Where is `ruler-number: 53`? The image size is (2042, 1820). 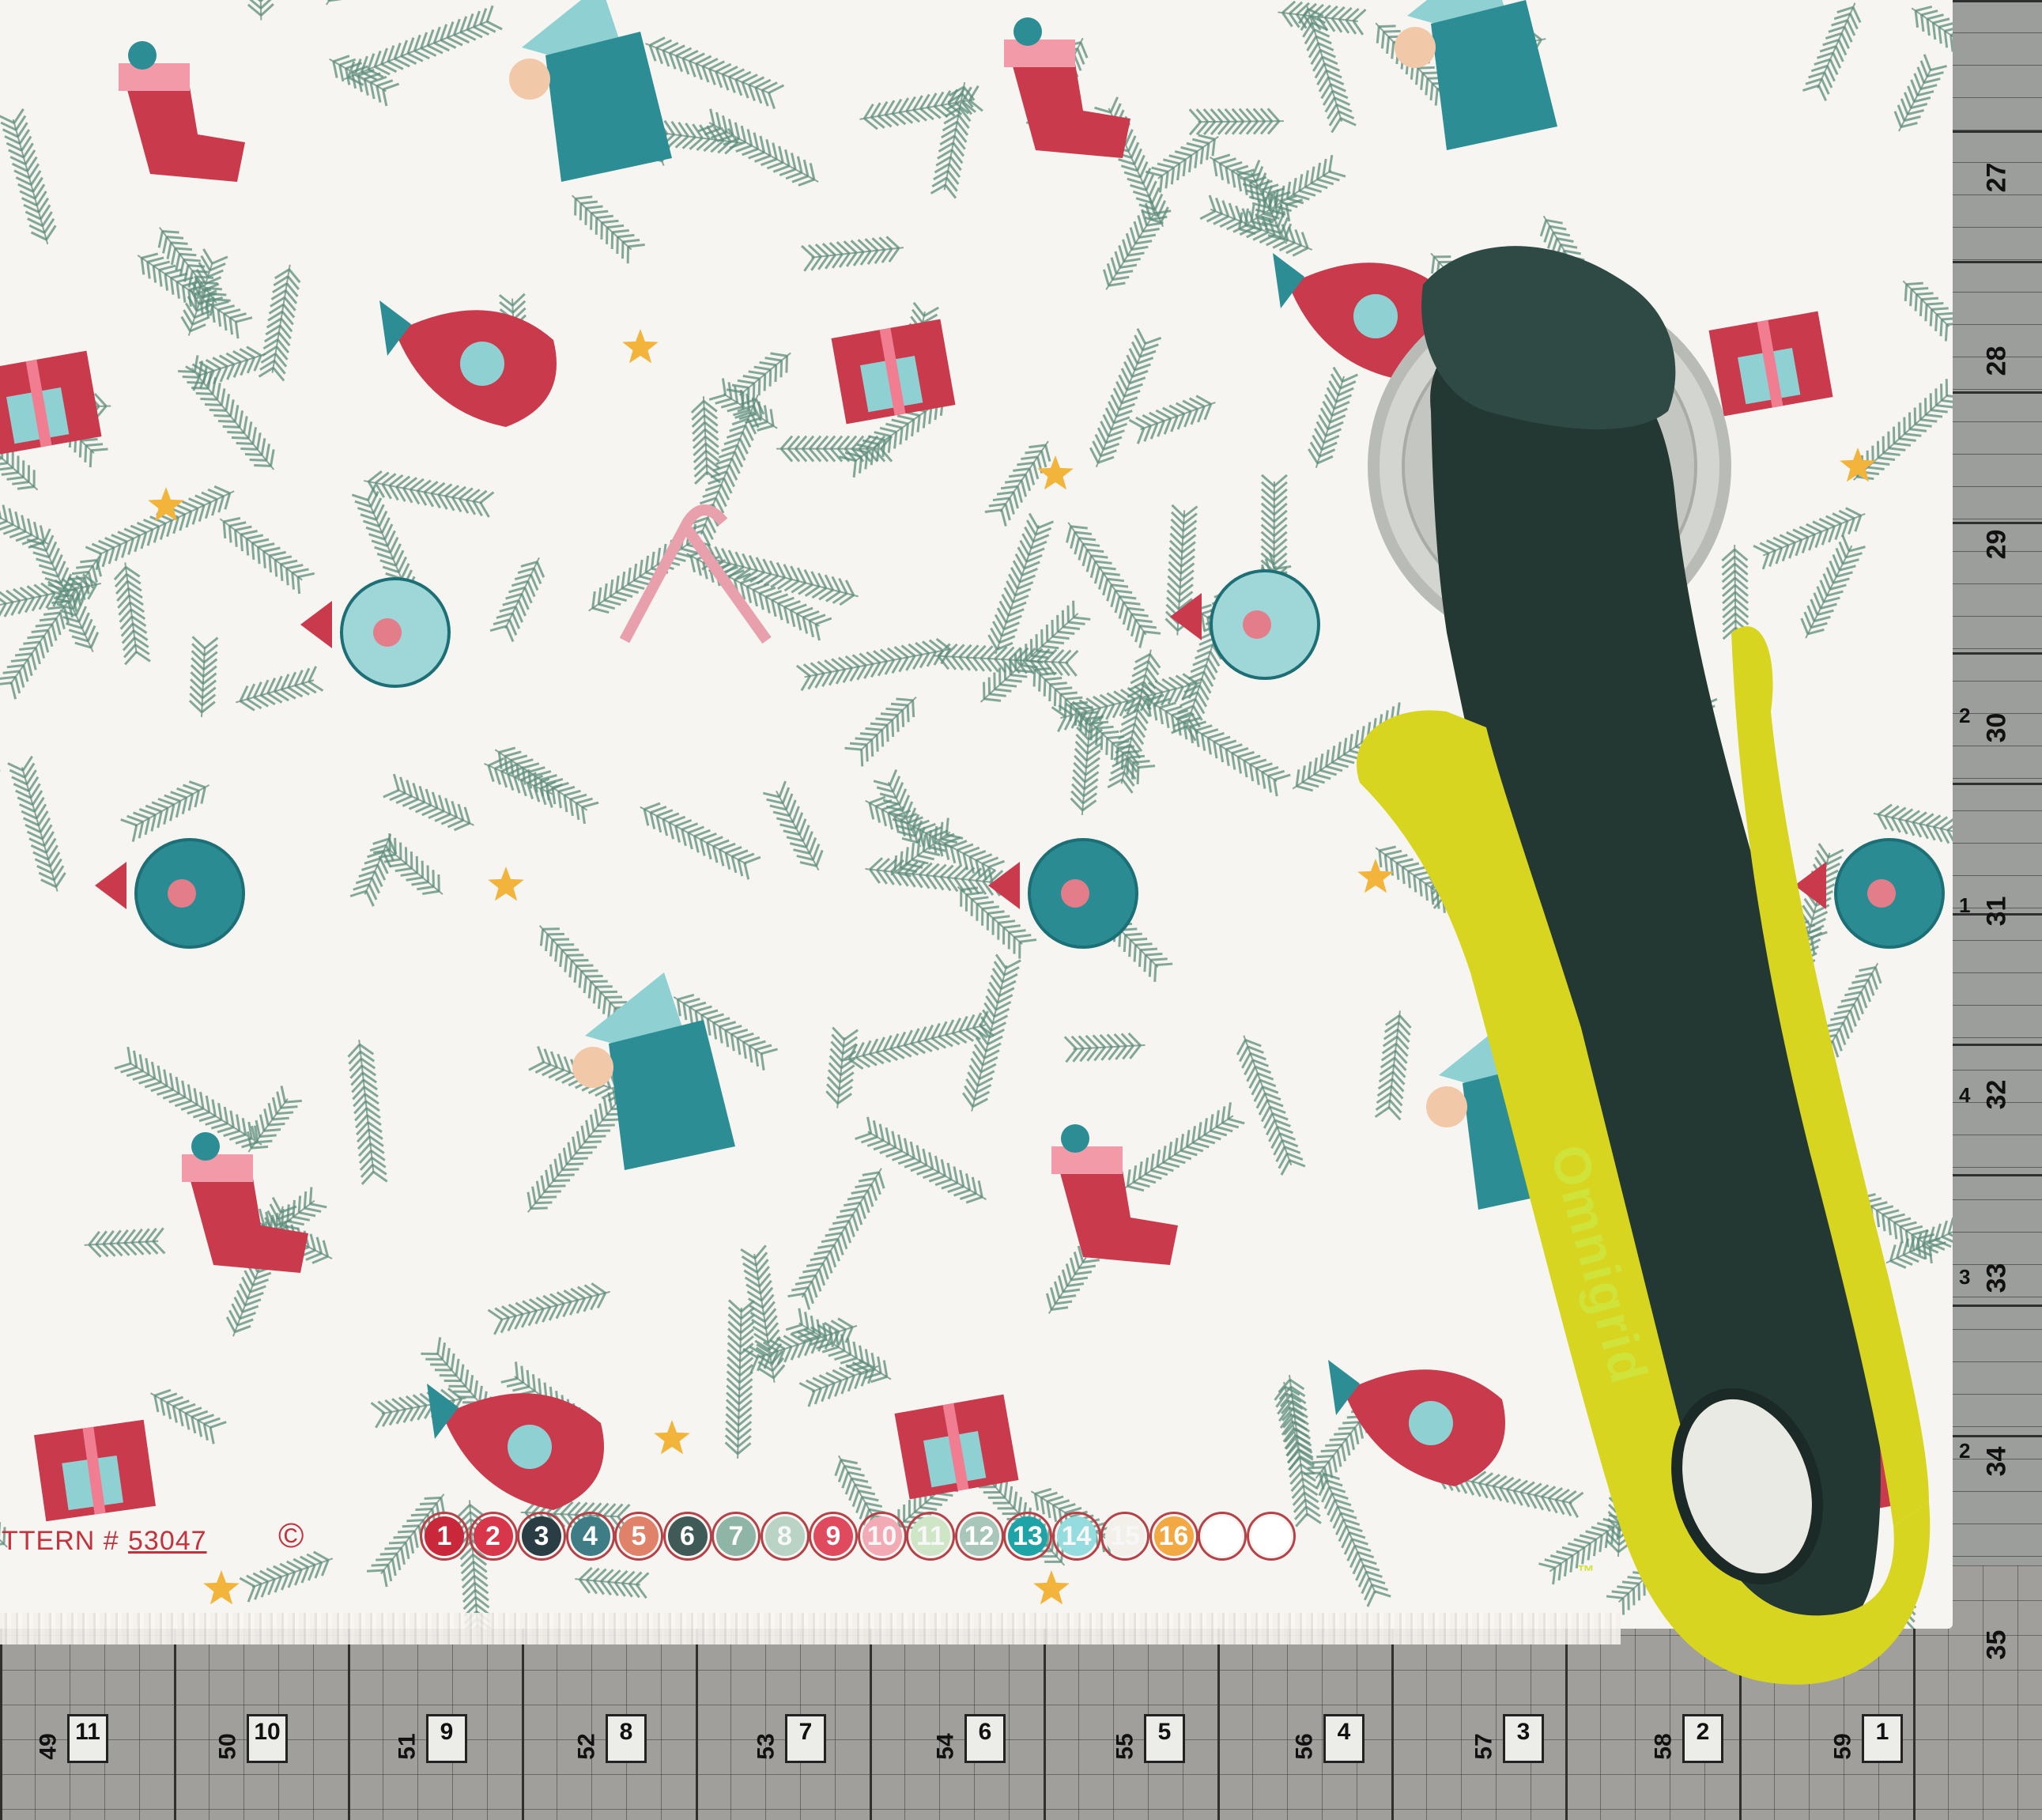
ruler-number: 53 is located at coordinates (766, 1746).